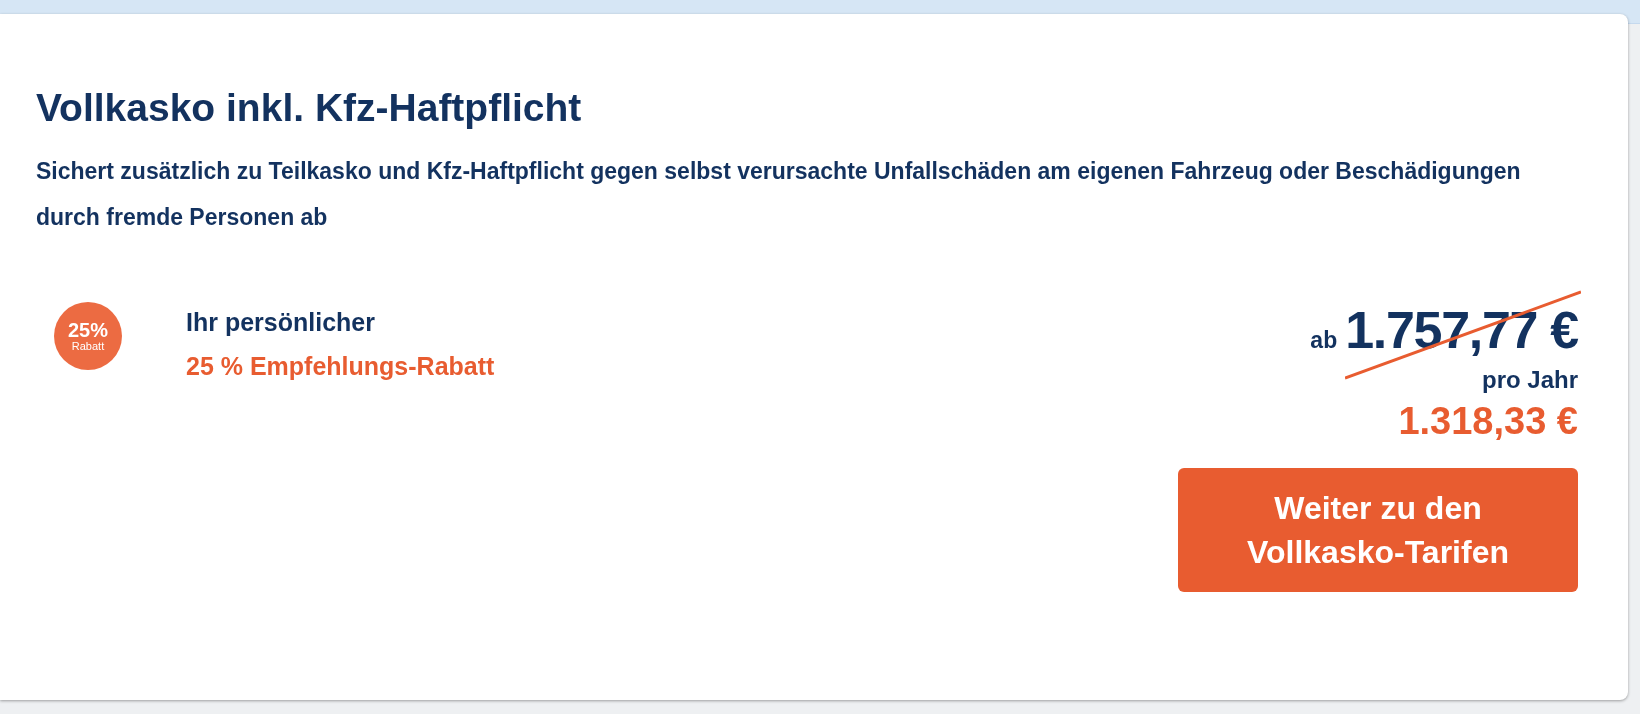  I want to click on badge-label: Rabatt, so click(88, 346).